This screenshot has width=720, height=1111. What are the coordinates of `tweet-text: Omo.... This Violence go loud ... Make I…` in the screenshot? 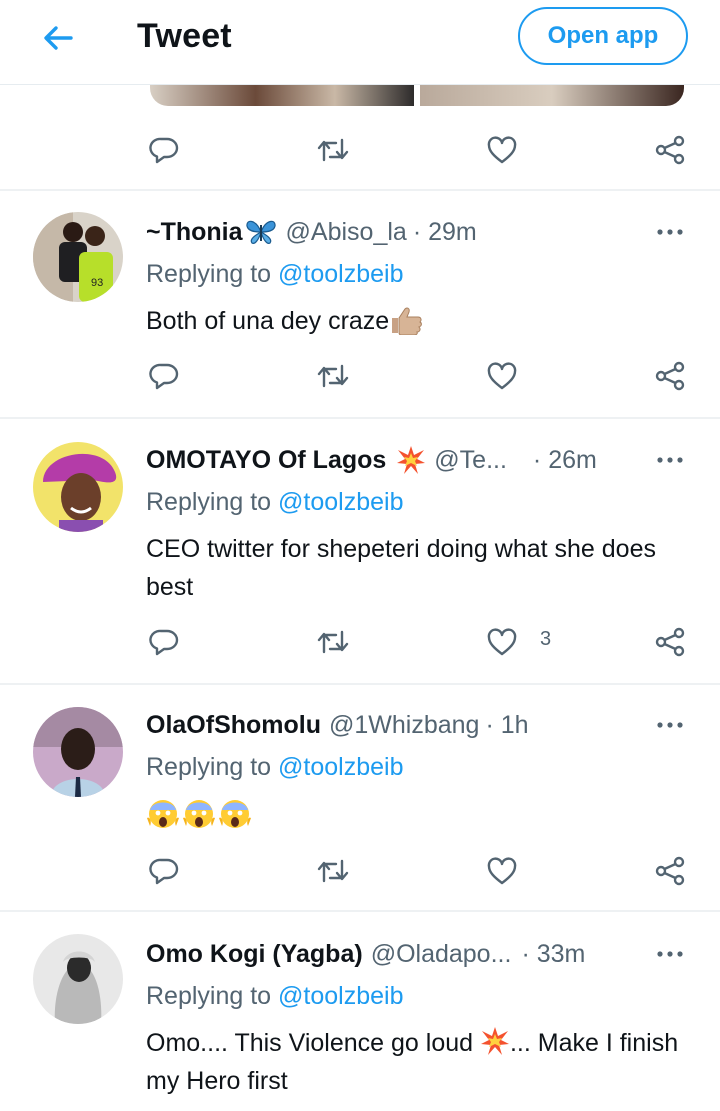 It's located at (416, 1062).